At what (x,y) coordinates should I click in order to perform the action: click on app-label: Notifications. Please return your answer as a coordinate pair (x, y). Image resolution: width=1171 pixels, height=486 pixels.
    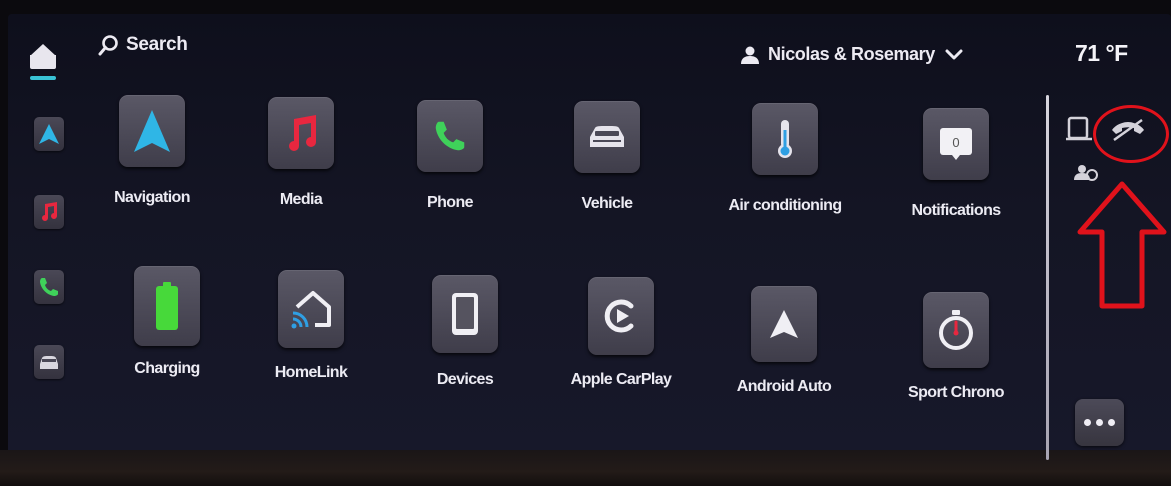
    Looking at the image, I should click on (956, 210).